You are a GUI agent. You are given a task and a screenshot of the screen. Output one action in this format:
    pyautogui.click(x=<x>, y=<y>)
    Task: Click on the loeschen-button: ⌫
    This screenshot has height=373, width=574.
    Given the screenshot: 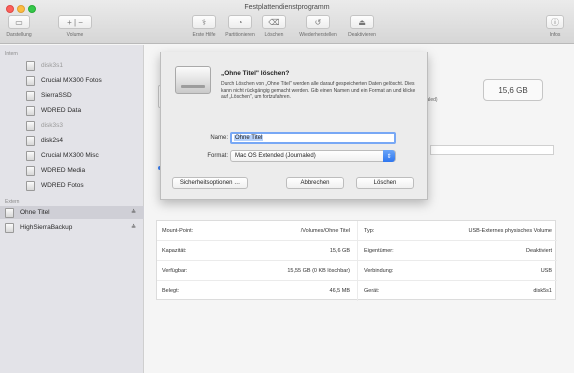 What is the action you would take?
    pyautogui.click(x=274, y=22)
    